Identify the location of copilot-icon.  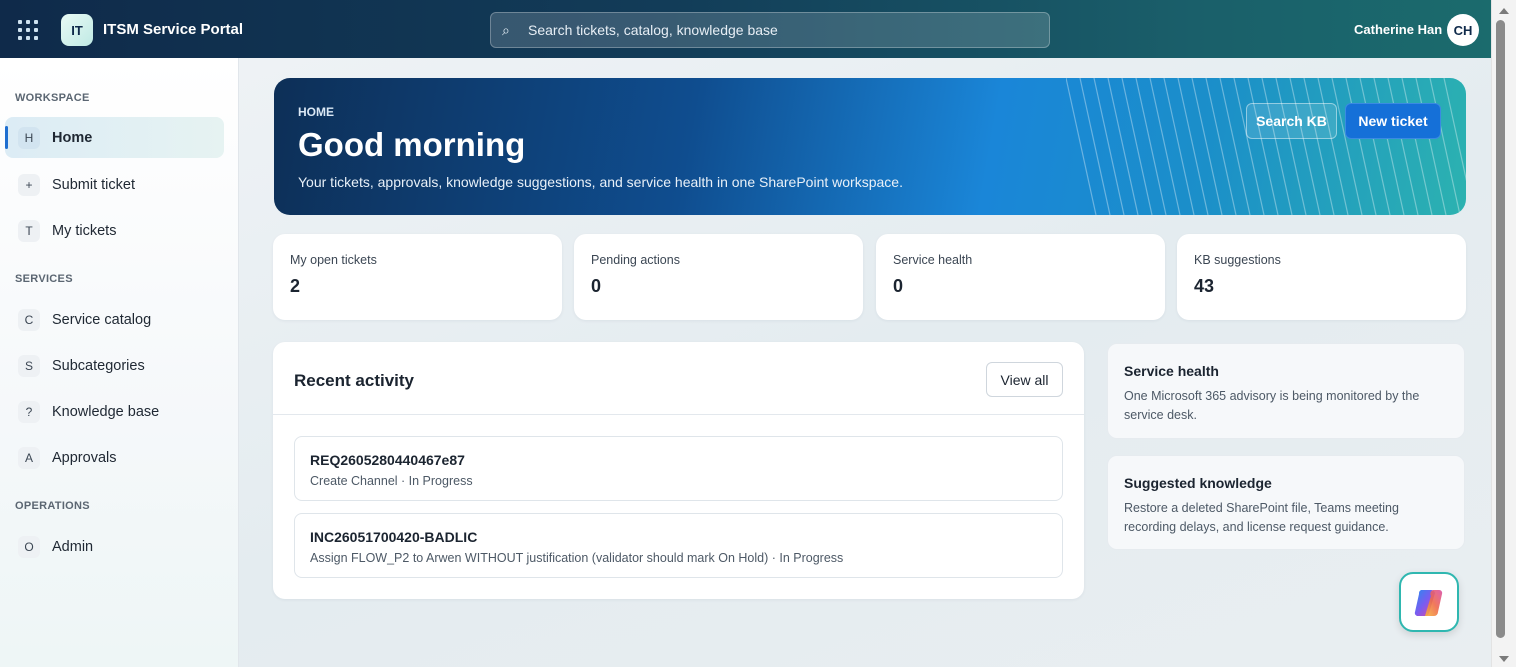
(1428, 603).